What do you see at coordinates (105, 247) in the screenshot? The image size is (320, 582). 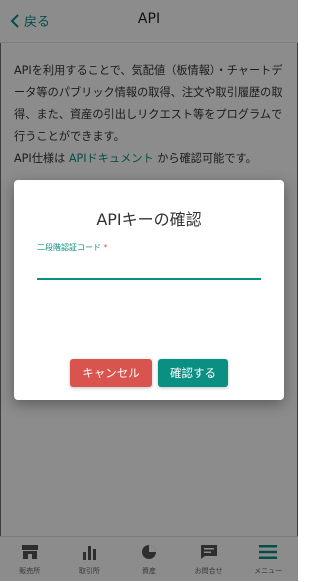 I see `required-mark: *` at bounding box center [105, 247].